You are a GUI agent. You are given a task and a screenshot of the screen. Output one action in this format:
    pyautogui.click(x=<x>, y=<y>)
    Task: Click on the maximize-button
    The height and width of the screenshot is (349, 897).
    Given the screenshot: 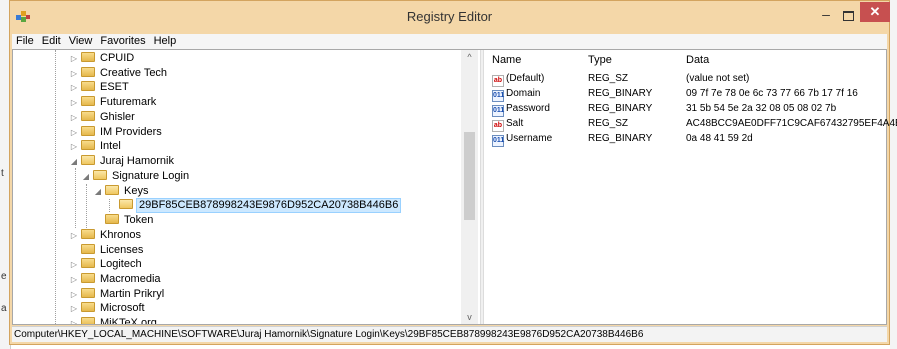 What is the action you would take?
    pyautogui.click(x=848, y=15)
    